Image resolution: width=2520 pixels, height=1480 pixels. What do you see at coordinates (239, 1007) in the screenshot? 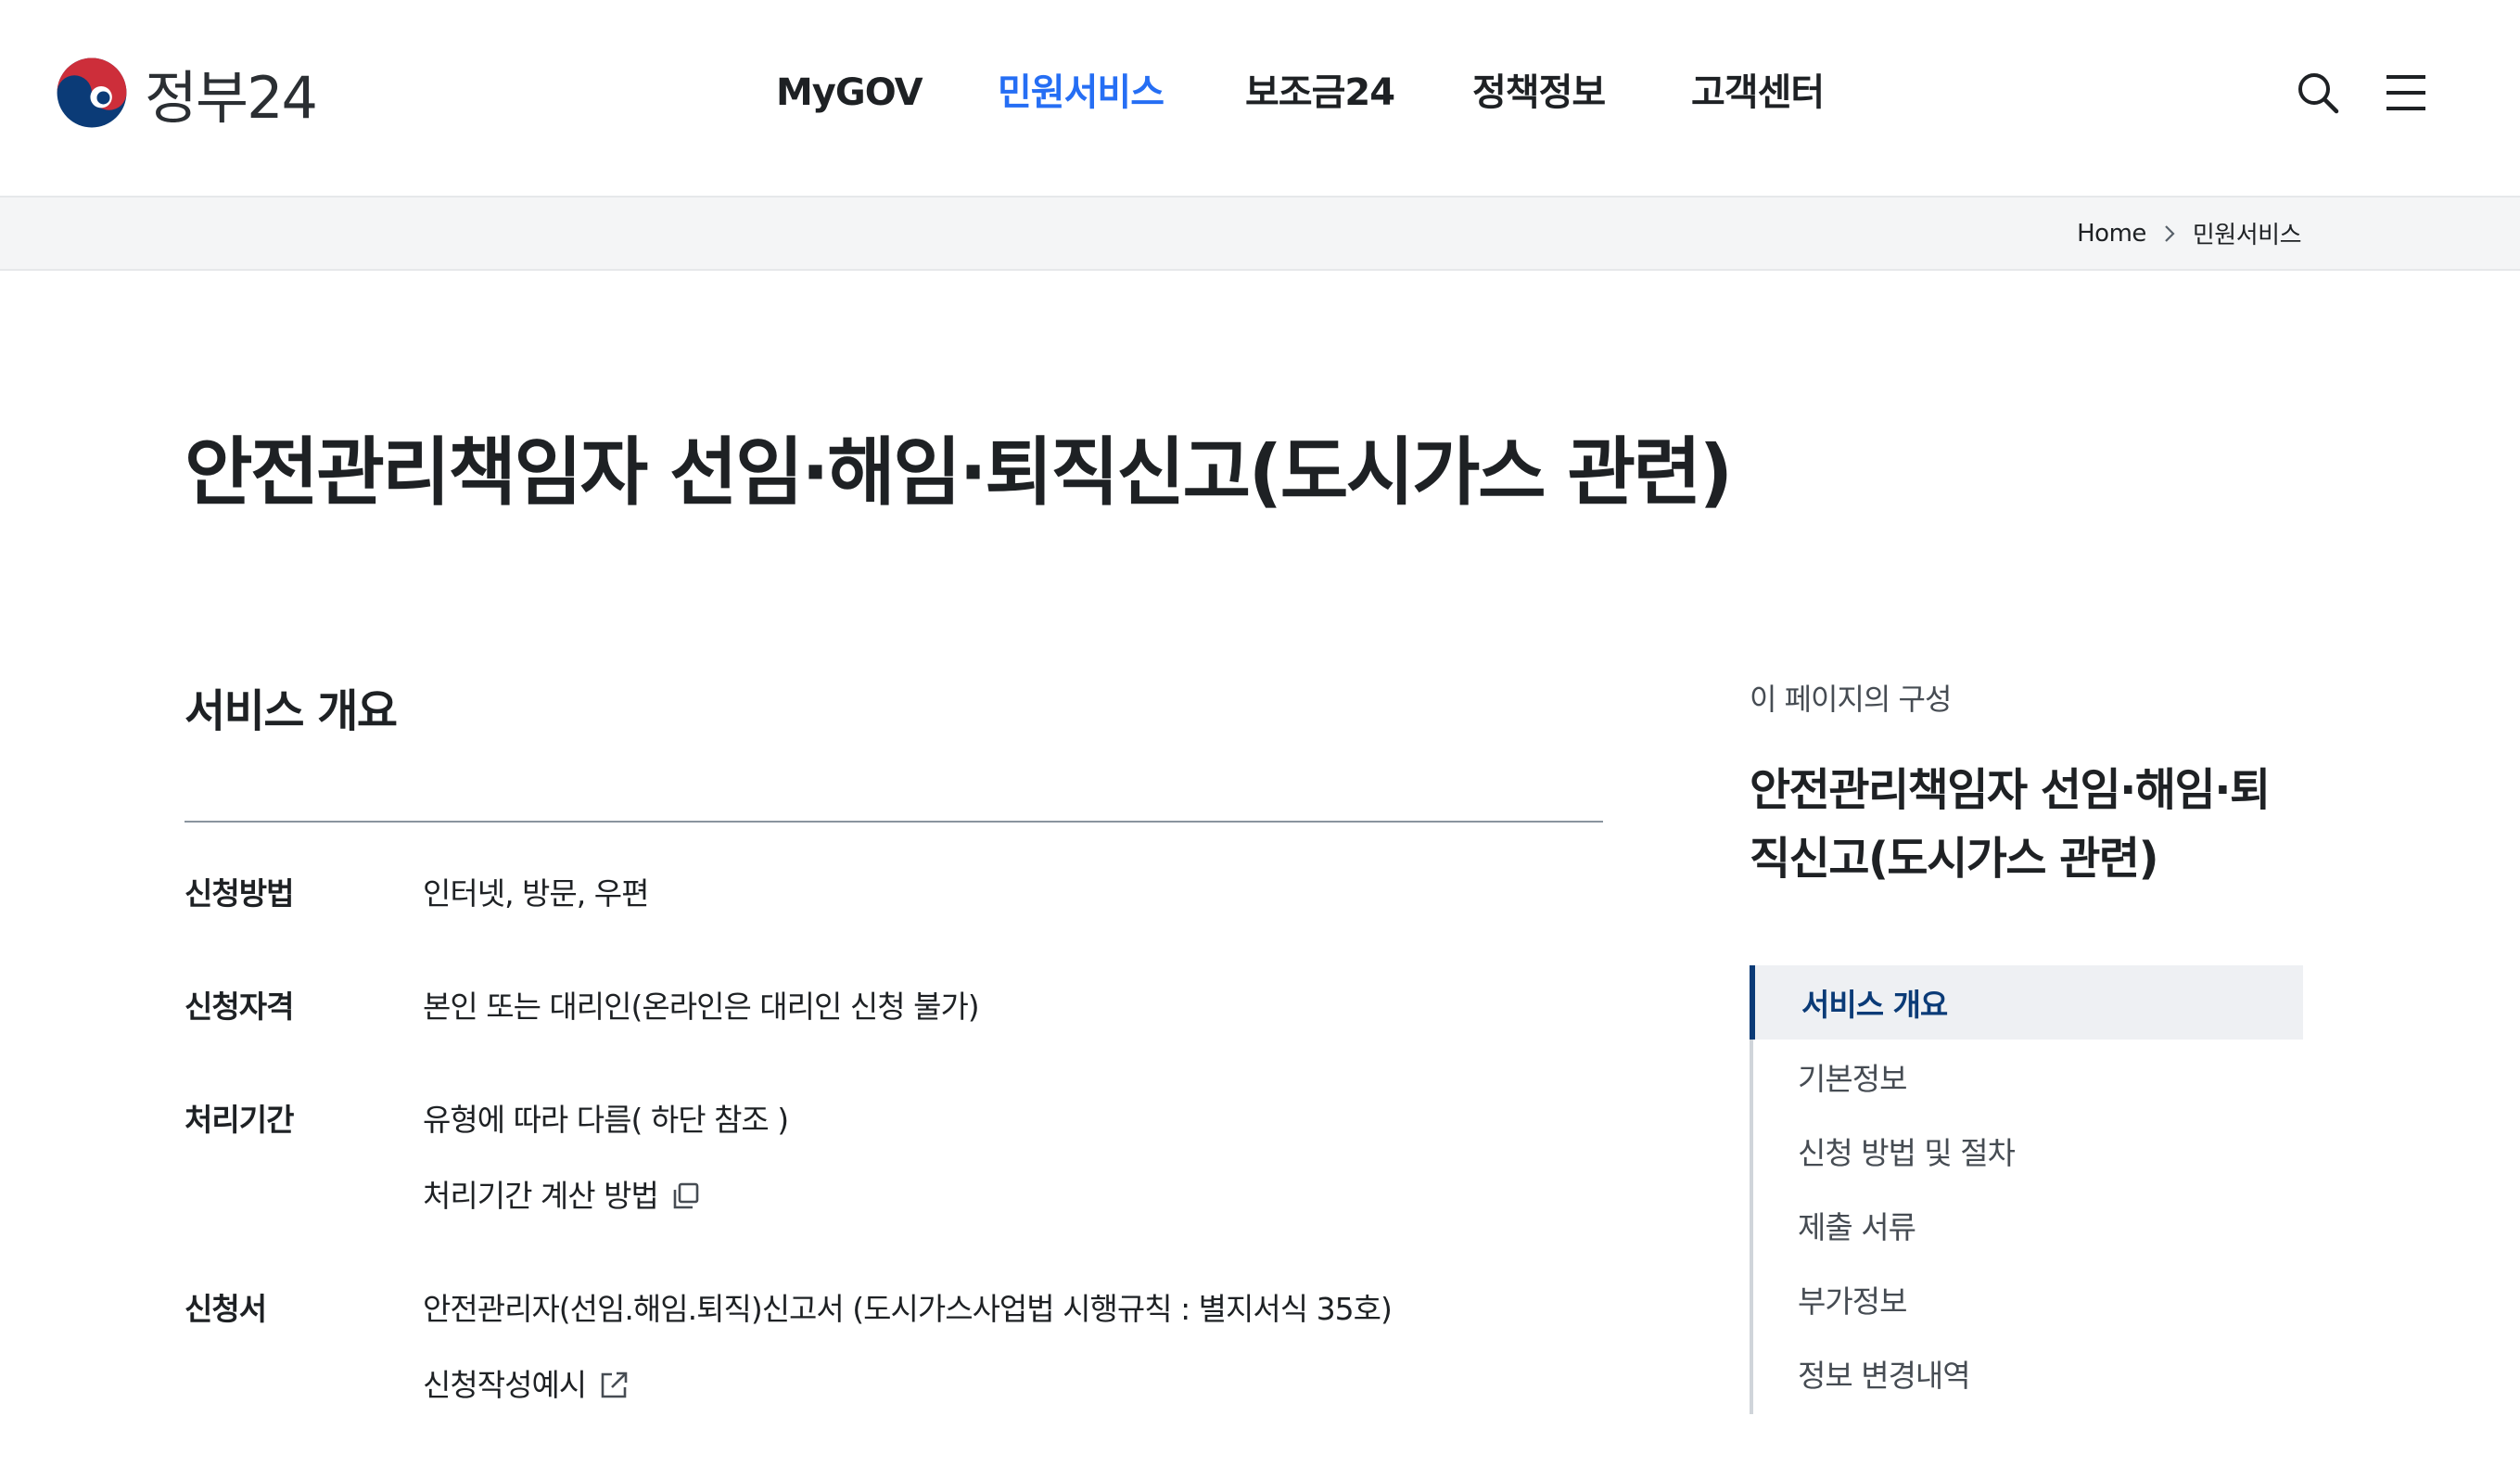
I see `row-label-eligibility: 신청자격` at bounding box center [239, 1007].